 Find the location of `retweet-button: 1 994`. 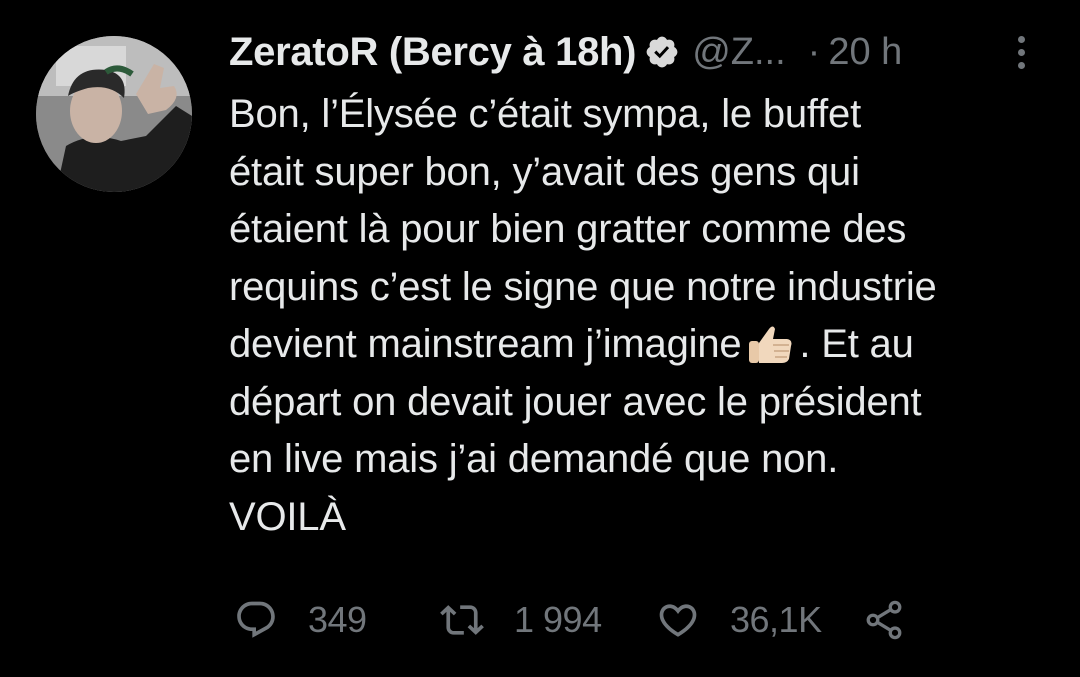

retweet-button: 1 994 is located at coordinates (521, 620).